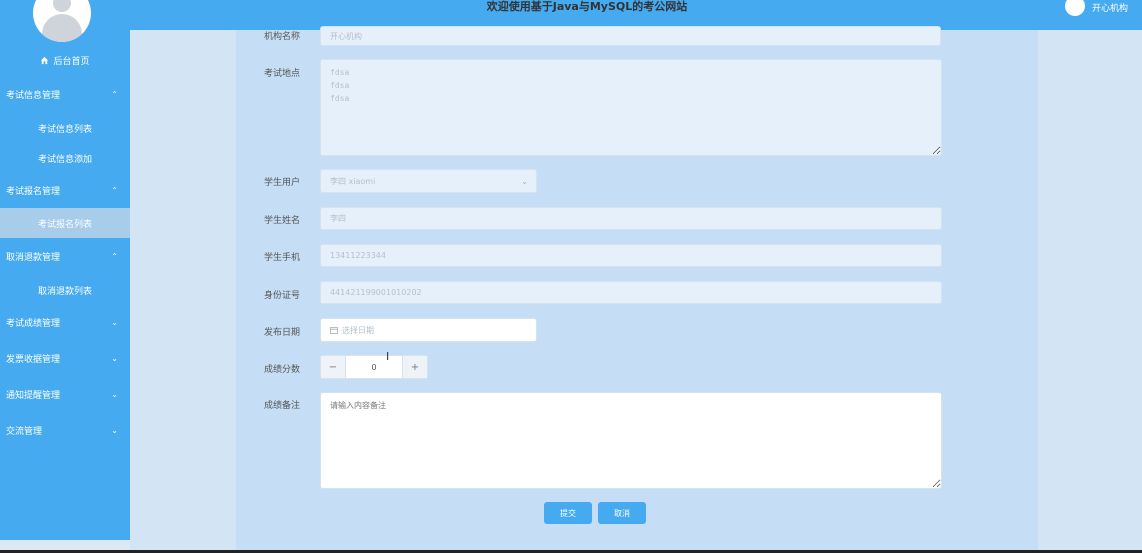 The height and width of the screenshot is (553, 1142). What do you see at coordinates (282, 74) in the screenshot?
I see `place-label: 考试地点` at bounding box center [282, 74].